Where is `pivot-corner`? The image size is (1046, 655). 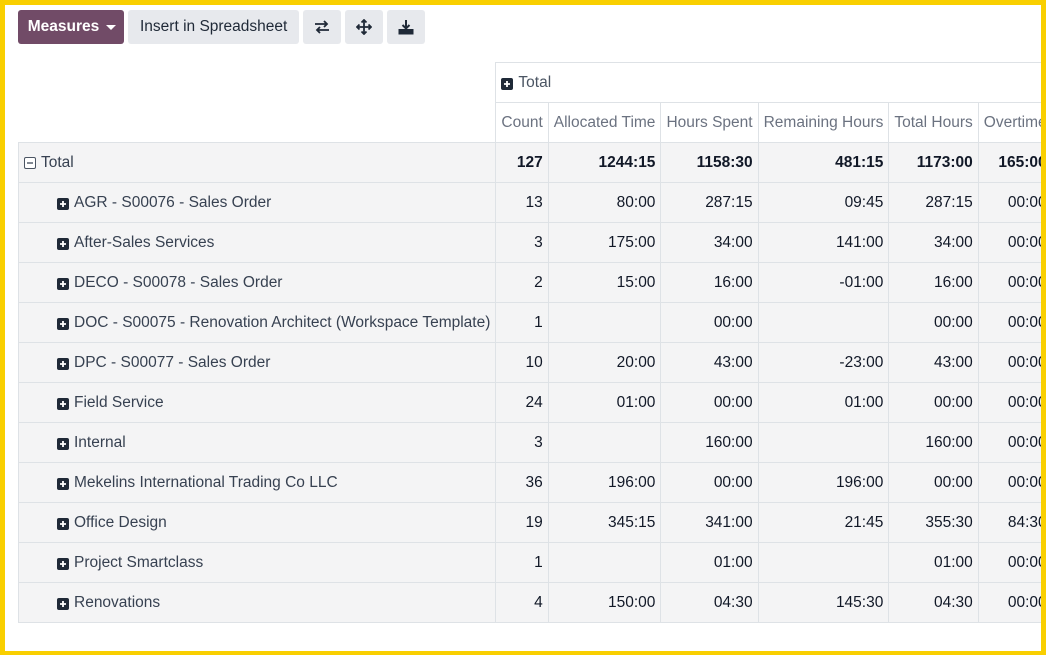 pivot-corner is located at coordinates (257, 82).